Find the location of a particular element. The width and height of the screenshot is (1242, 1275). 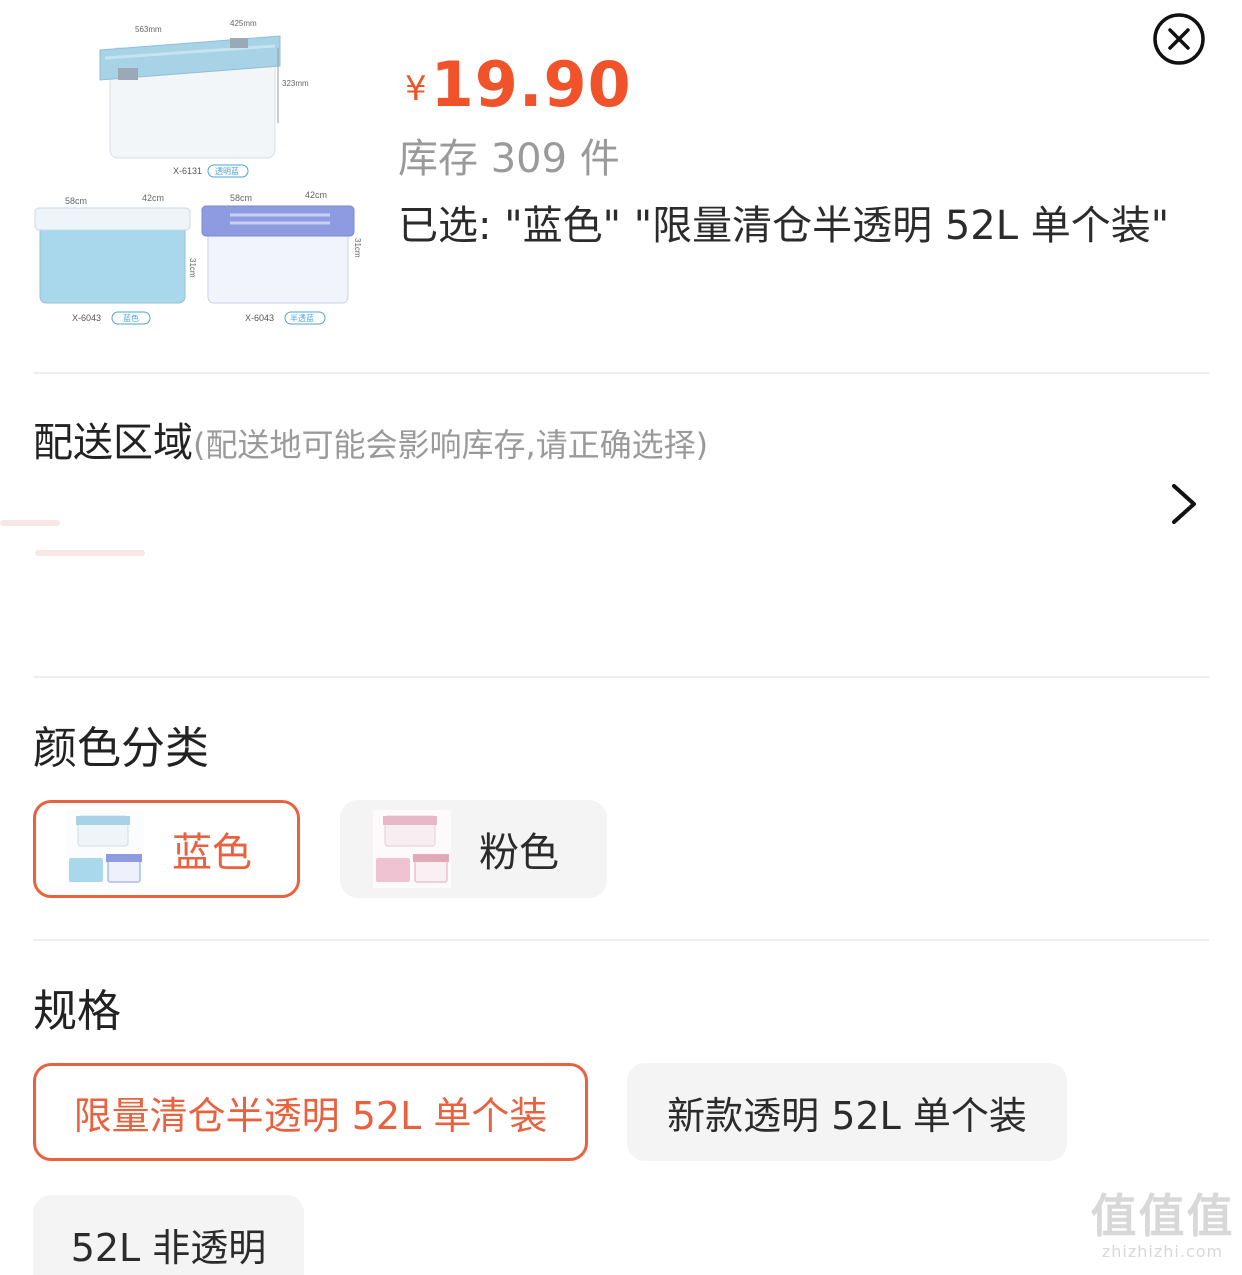

pink-variant-thumbnail is located at coordinates (412, 849).